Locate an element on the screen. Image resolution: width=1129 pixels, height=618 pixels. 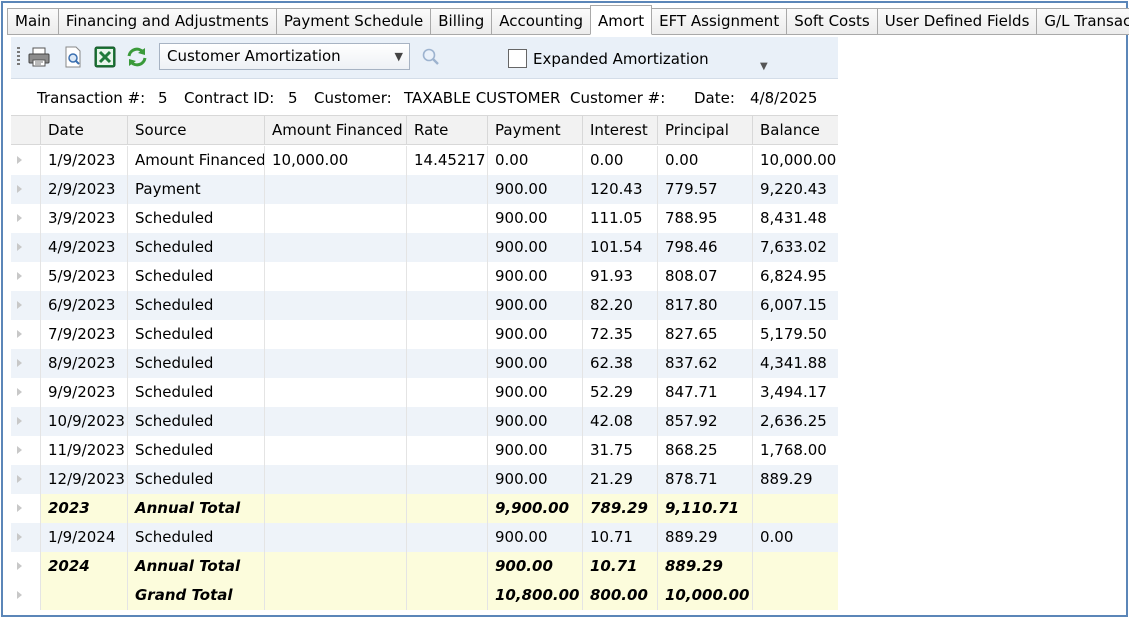
cell-date: 3/9/2023 is located at coordinates (83, 218).